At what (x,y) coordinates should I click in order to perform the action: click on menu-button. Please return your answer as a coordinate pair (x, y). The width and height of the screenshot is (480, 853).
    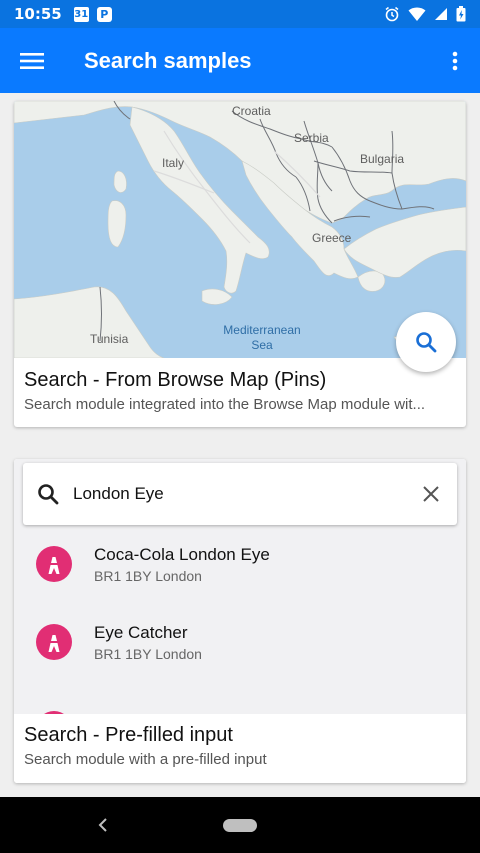
    Looking at the image, I should click on (32, 60).